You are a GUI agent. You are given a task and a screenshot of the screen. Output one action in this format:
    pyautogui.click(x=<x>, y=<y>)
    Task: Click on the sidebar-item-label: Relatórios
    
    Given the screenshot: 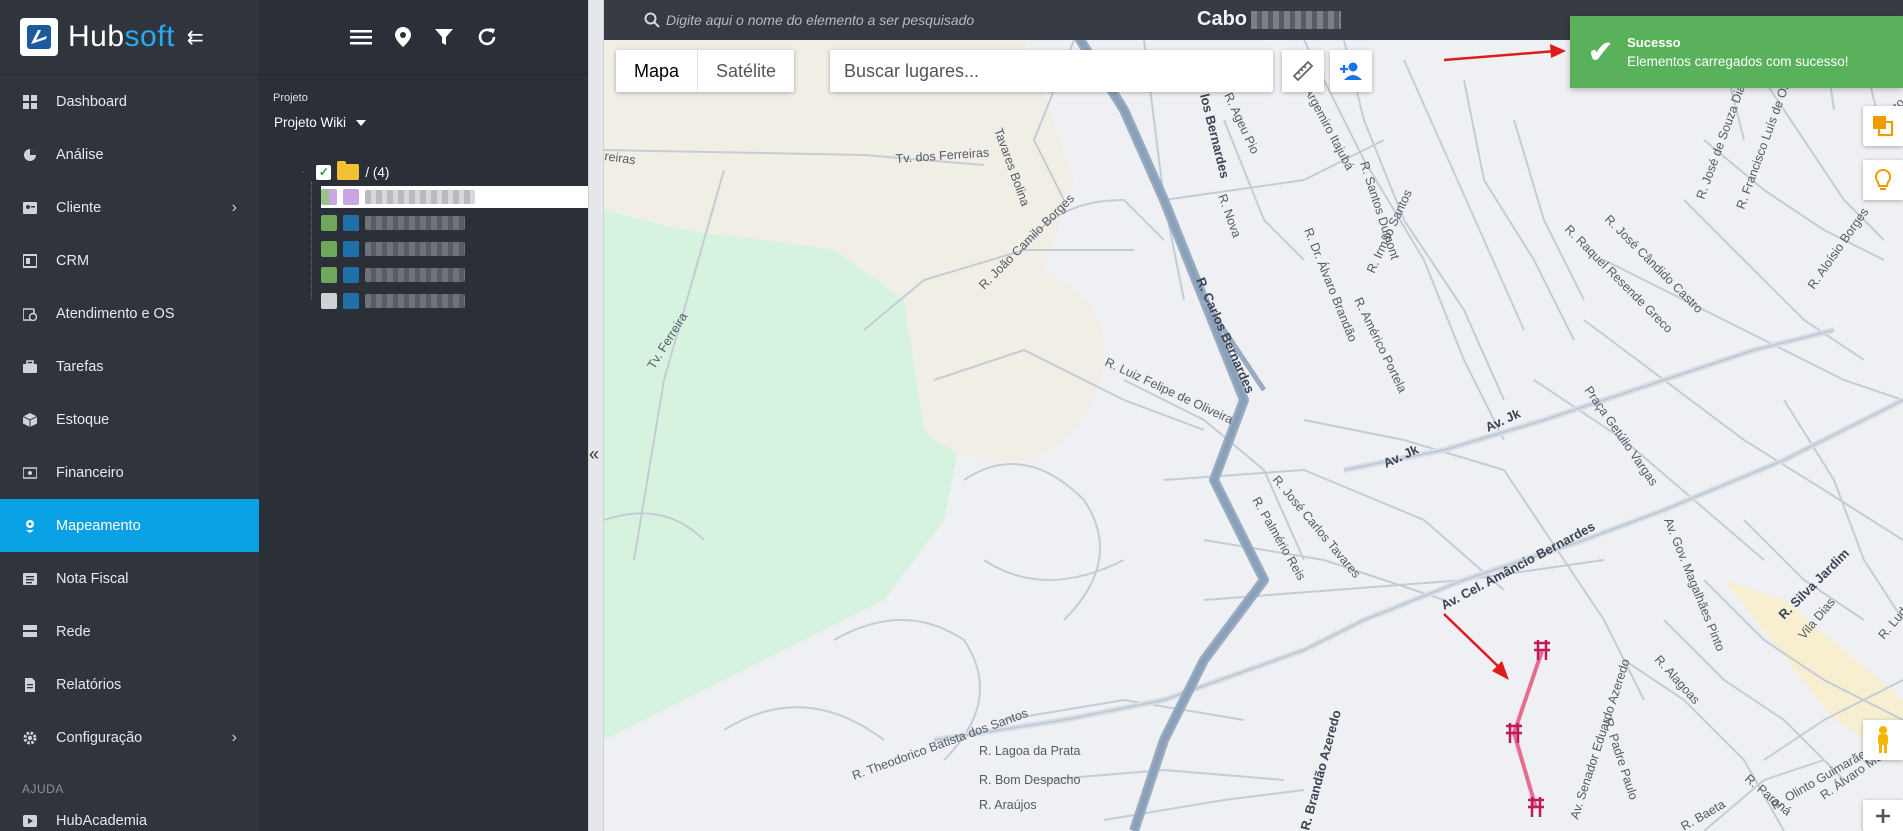 What is the action you would take?
    pyautogui.click(x=89, y=684)
    